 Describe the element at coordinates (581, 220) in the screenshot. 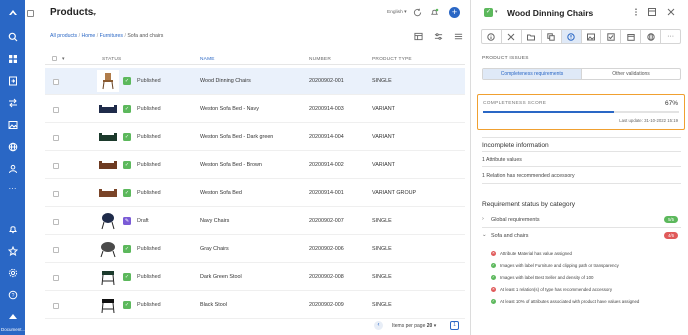

I see `category-global-requirements: › Global requirements 5/5` at that location.